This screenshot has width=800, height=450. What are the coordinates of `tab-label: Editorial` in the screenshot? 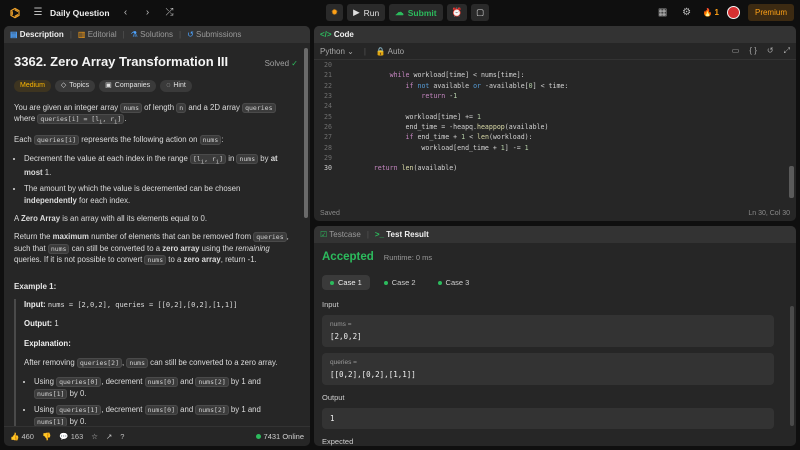 It's located at (102, 34).